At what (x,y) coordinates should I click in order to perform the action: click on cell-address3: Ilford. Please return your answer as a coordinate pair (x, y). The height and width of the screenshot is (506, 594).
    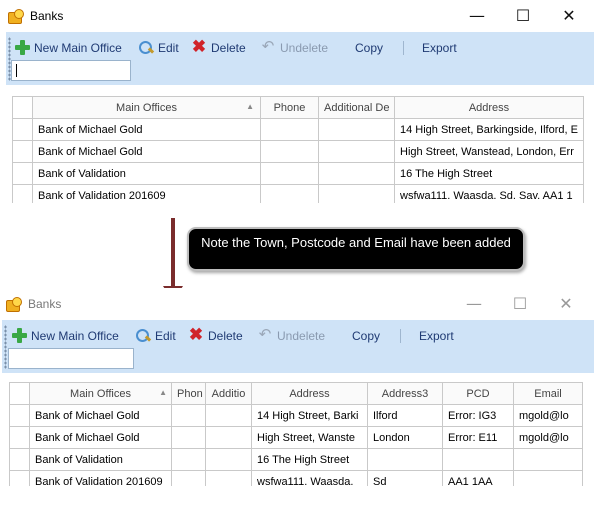
    Looking at the image, I should click on (405, 415).